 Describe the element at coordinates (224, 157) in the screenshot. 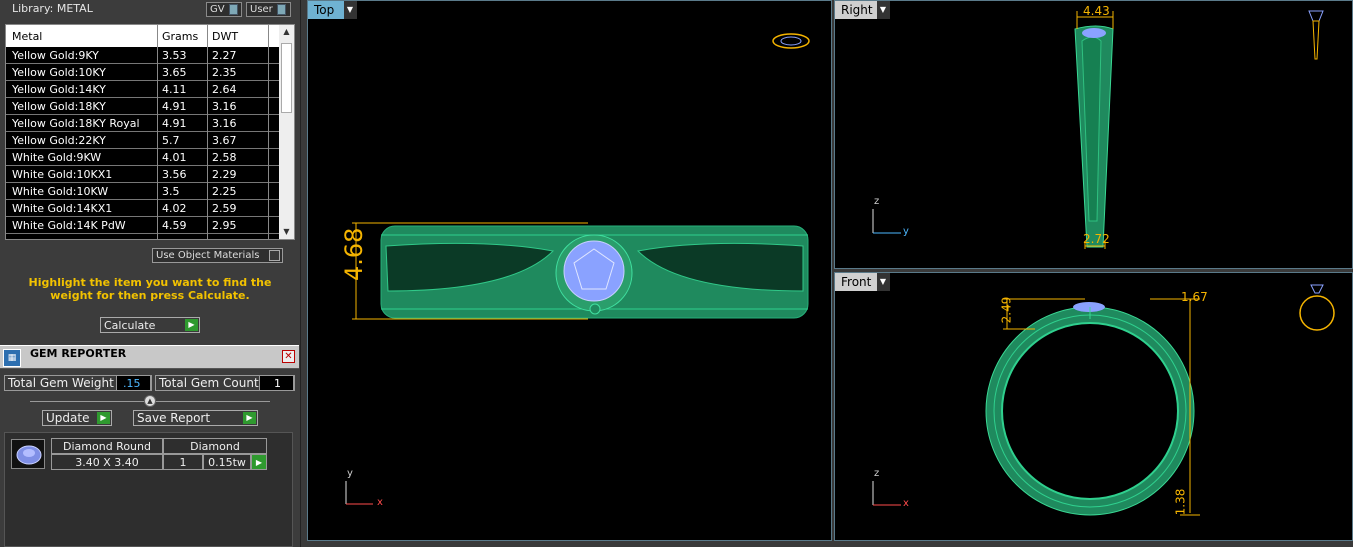

I see `dwt-cell: 2.58` at that location.